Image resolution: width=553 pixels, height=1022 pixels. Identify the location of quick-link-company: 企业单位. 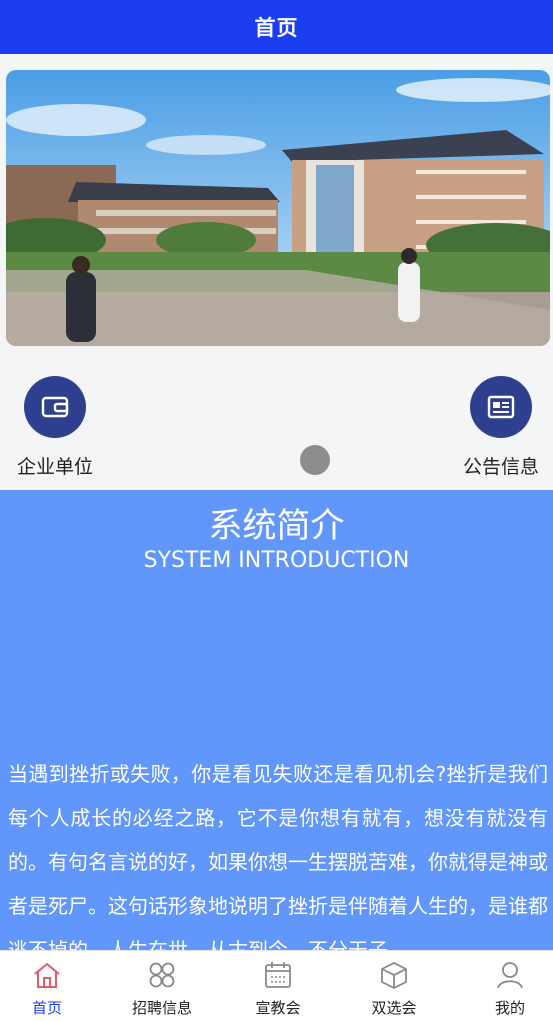
(55, 427).